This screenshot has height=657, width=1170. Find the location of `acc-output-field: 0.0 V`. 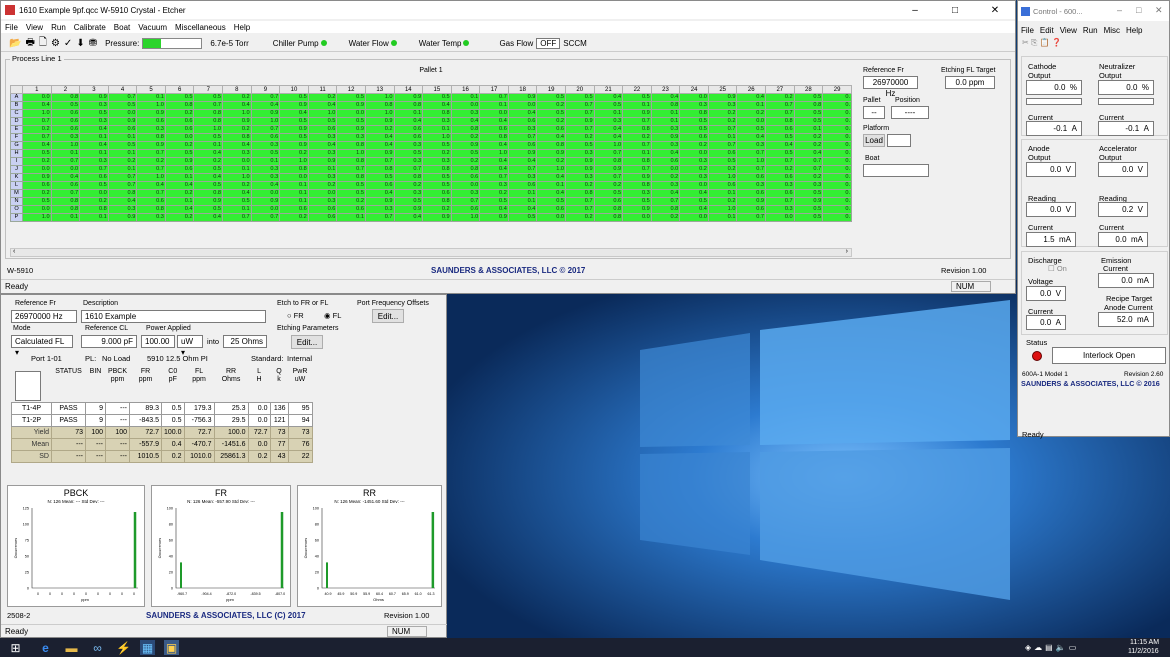

acc-output-field: 0.0 V is located at coordinates (1123, 169).